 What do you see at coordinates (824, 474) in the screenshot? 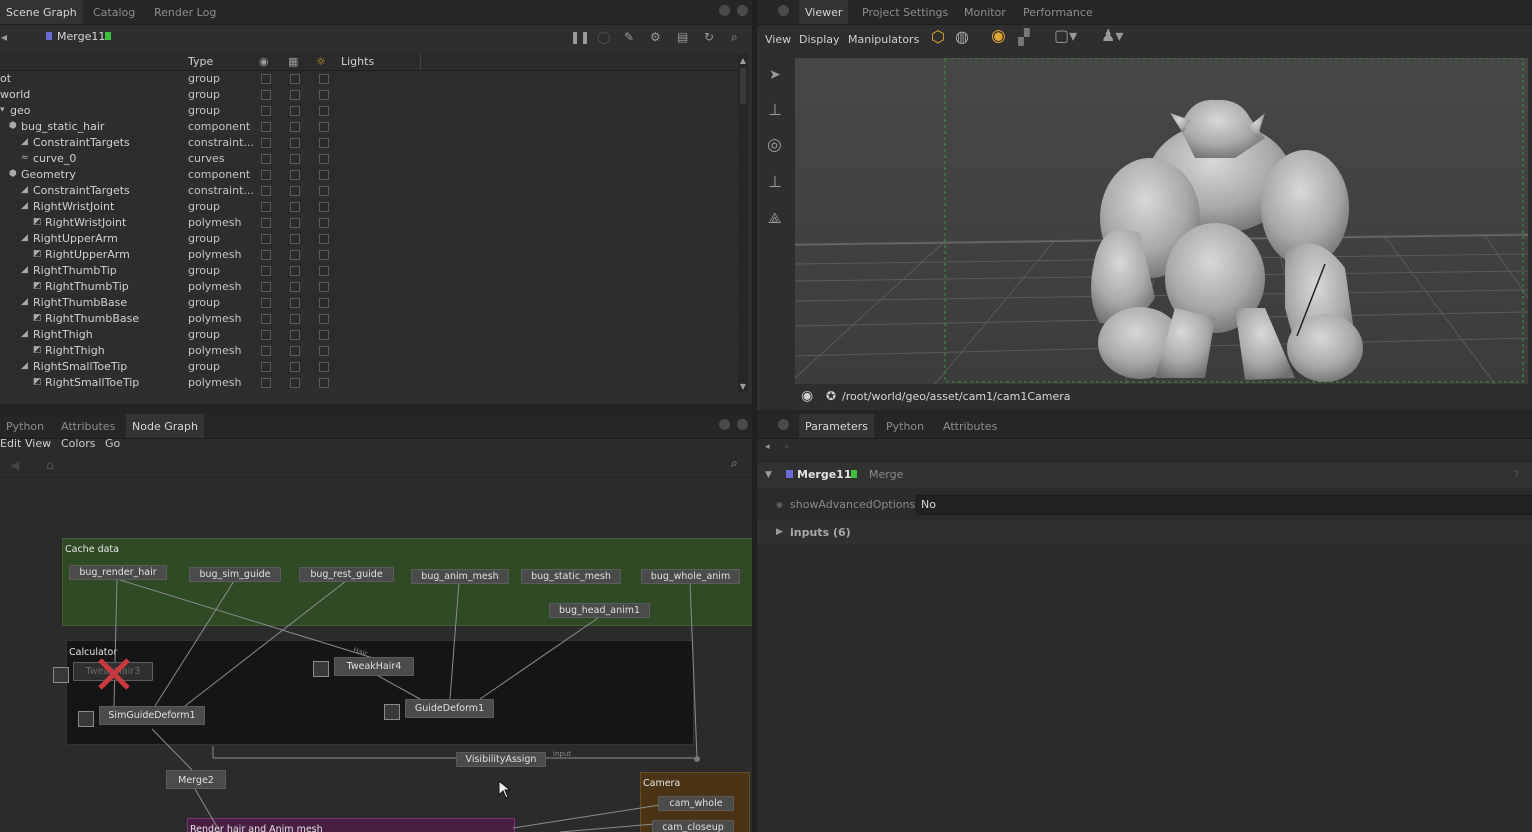
I see `node-name: Merge11` at bounding box center [824, 474].